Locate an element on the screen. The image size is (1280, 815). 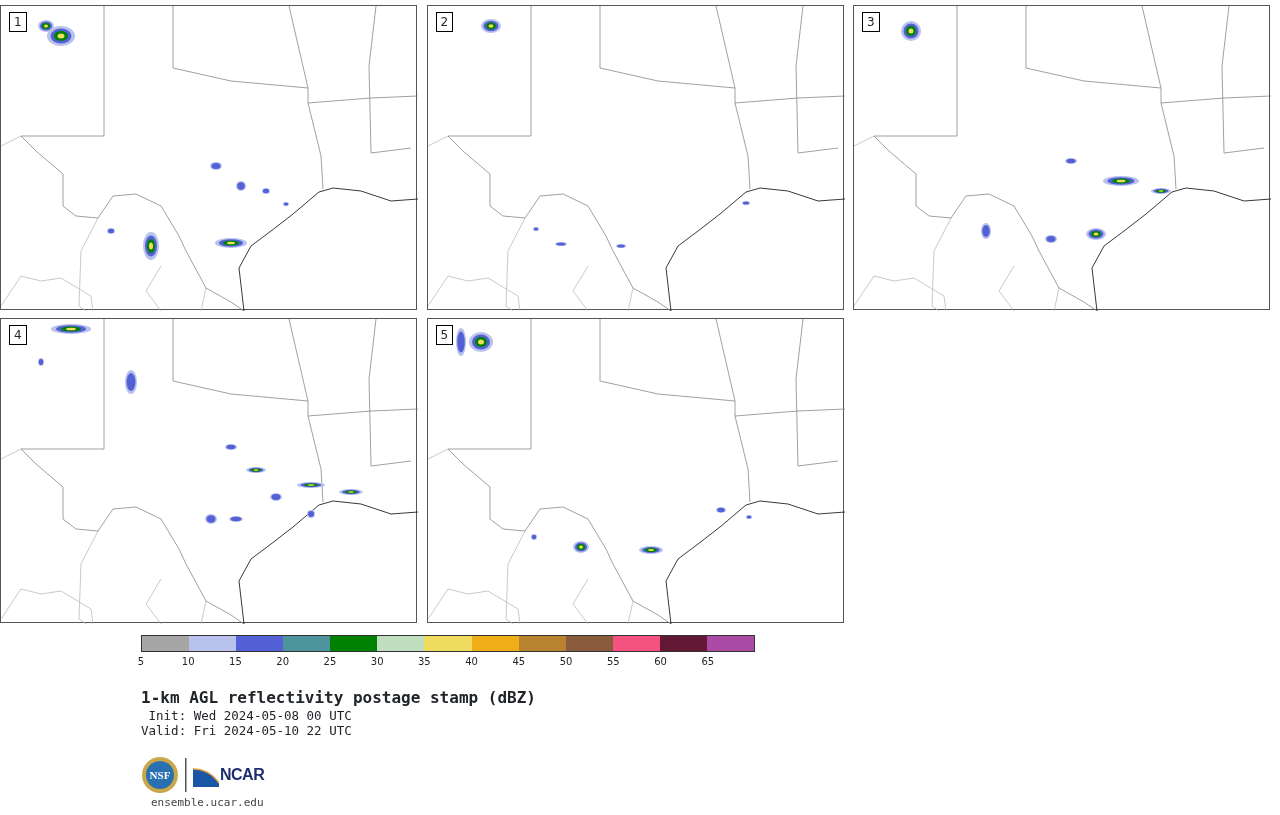
tick-label: 65 is located at coordinates (708, 662).